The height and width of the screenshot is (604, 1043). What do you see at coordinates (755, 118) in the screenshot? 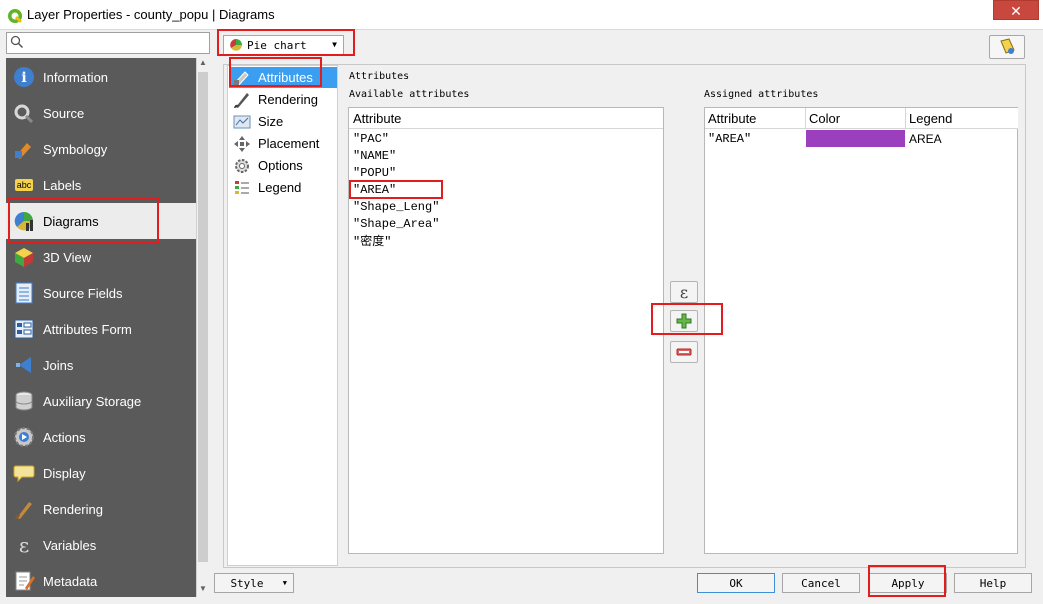
I see `column-header-attribute: Attribute` at bounding box center [755, 118].